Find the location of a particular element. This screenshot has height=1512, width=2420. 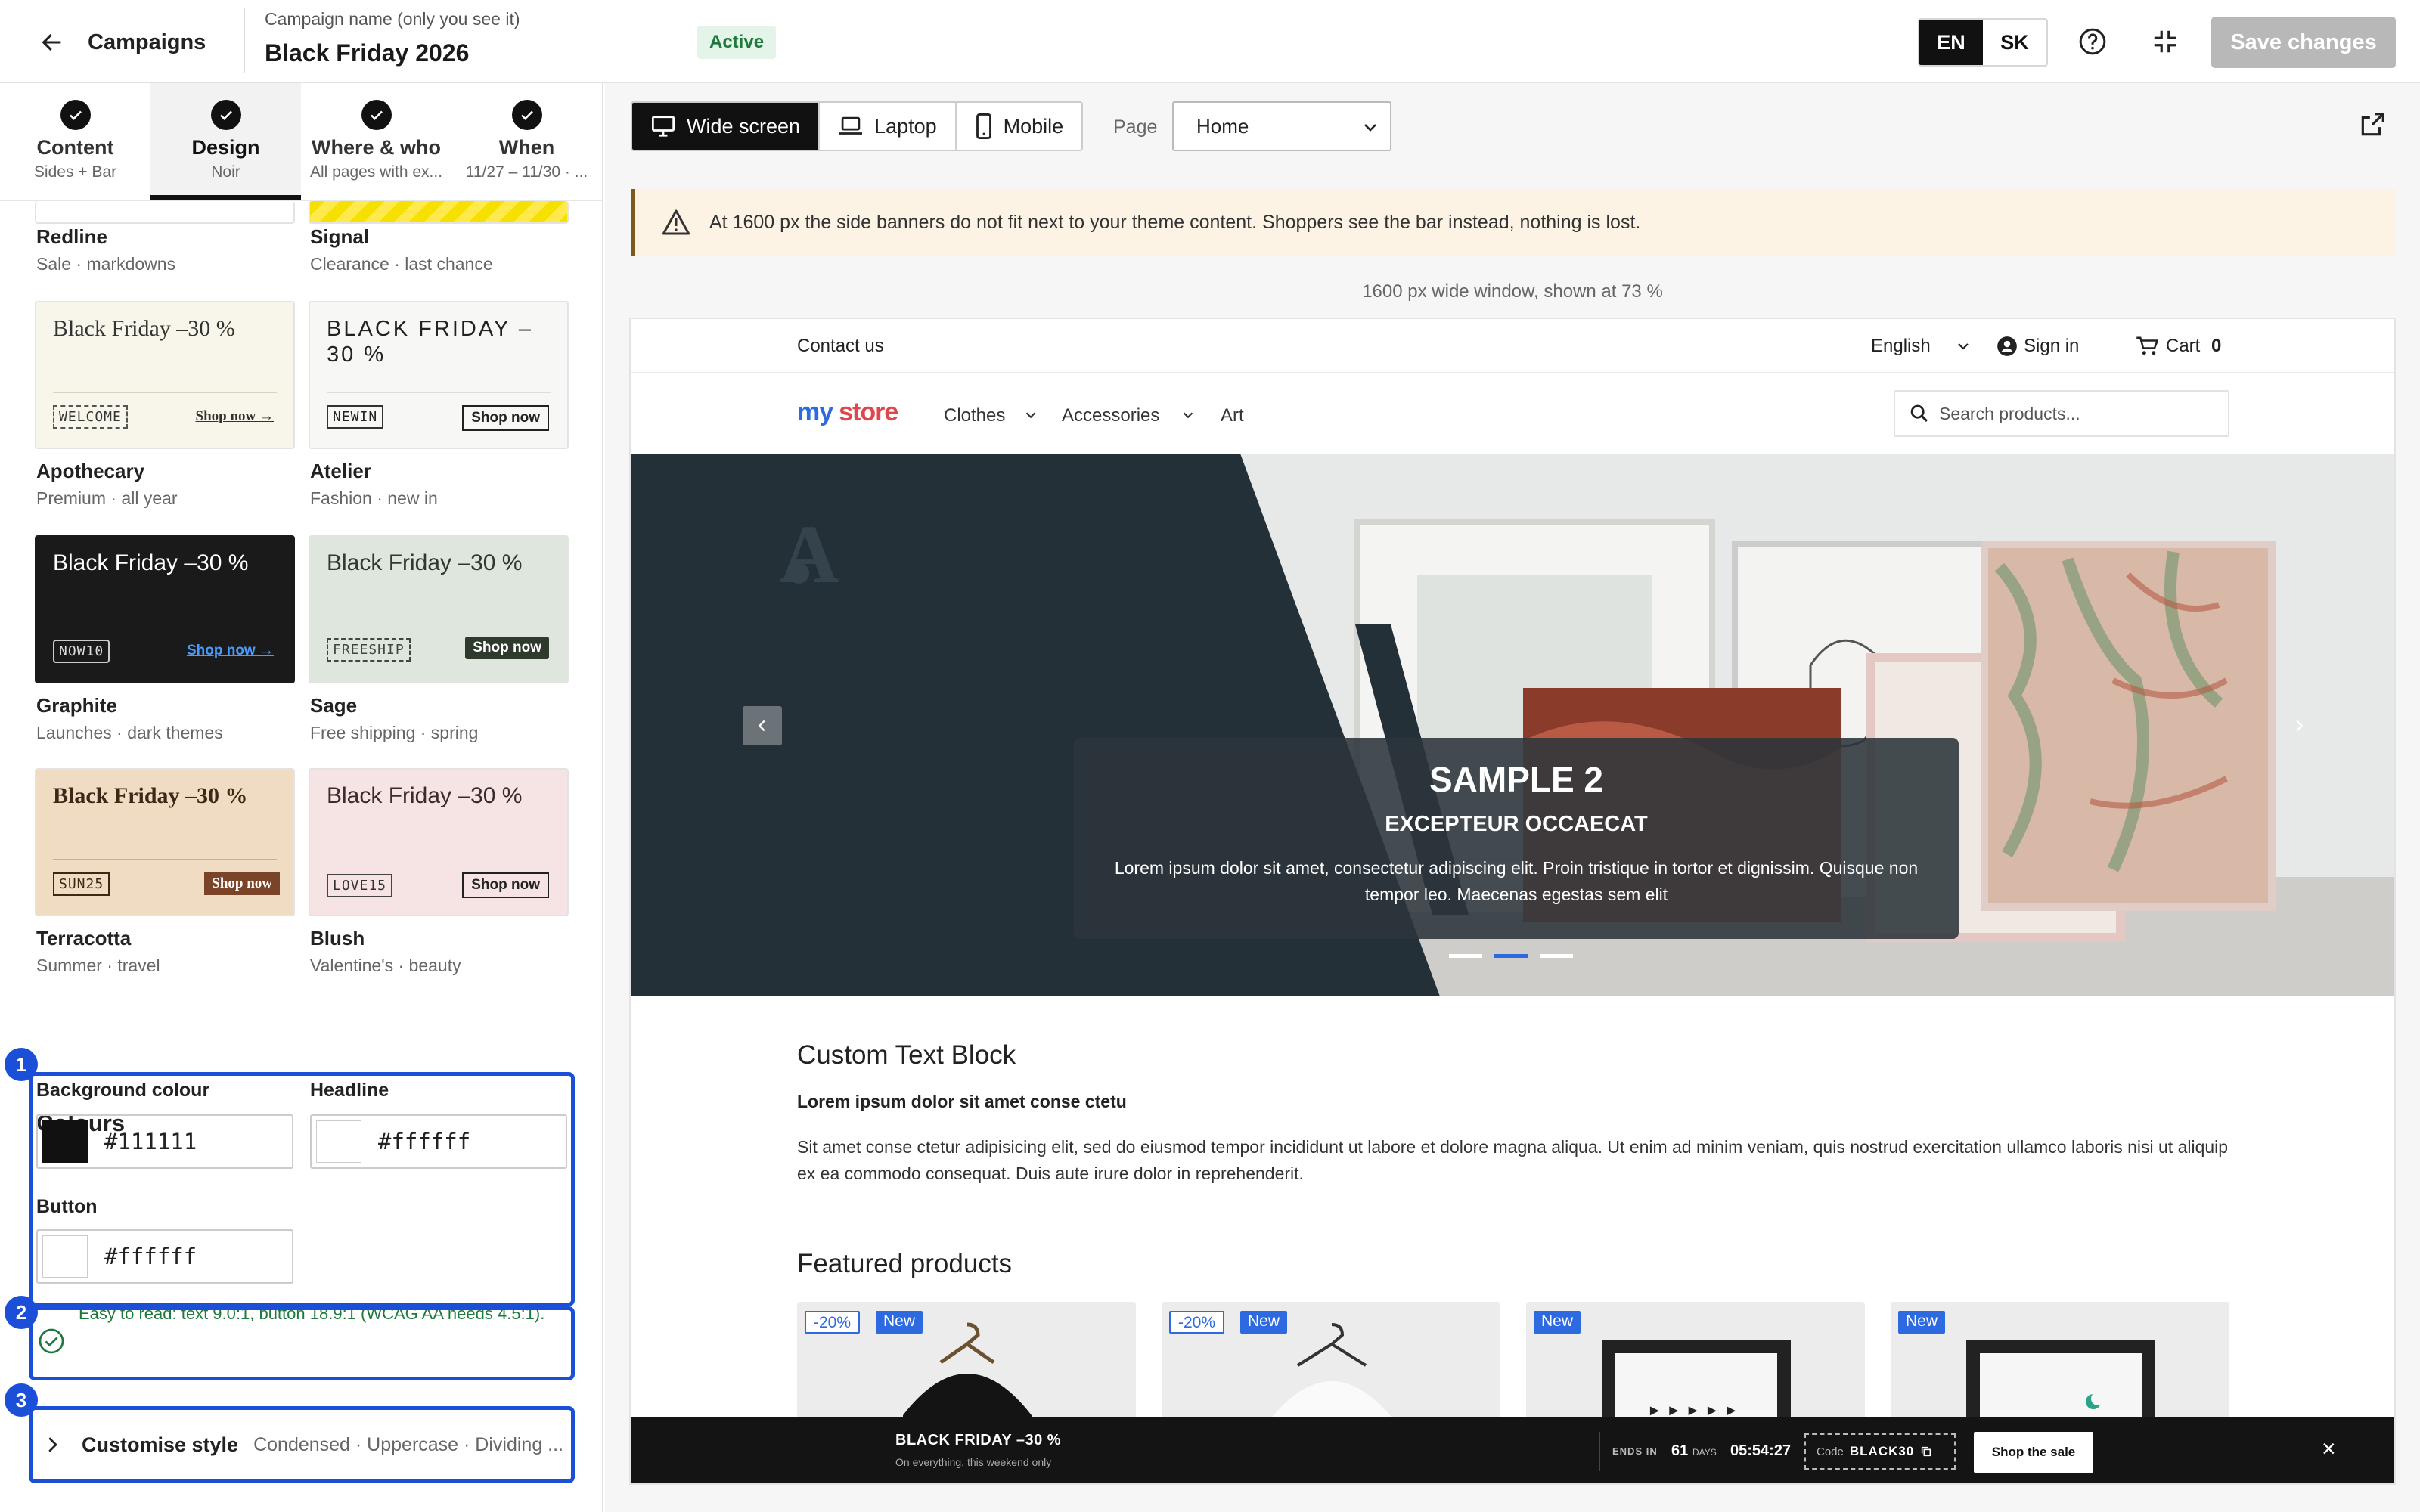

theme-desc: Valentine's · beauty is located at coordinates (385, 966).